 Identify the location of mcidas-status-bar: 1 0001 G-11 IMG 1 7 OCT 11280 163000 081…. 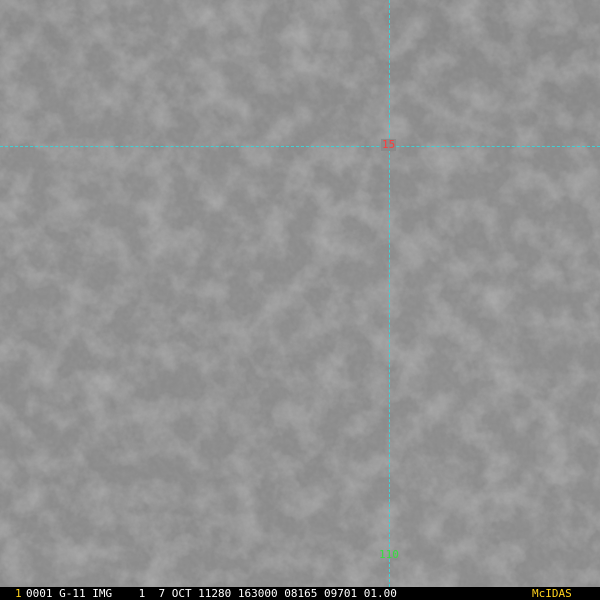
(300, 593).